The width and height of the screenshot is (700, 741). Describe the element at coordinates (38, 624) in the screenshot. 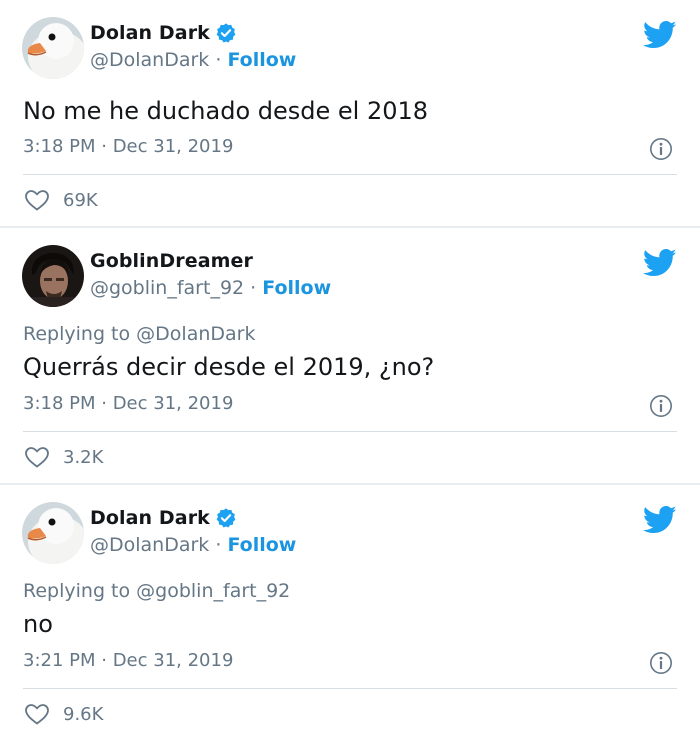

I see `tweet-text: no` at that location.